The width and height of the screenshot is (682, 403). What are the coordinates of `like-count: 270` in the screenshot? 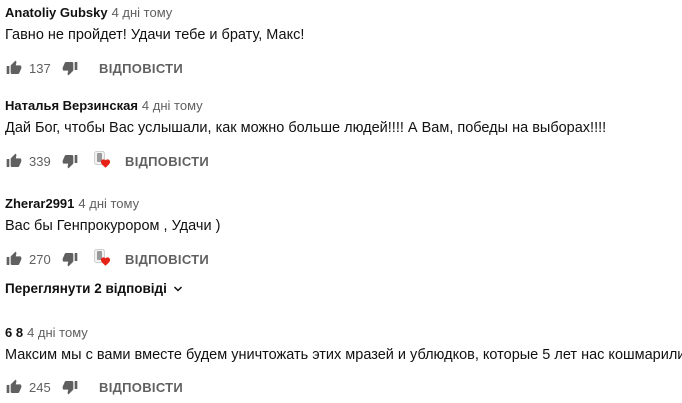 It's located at (40, 259).